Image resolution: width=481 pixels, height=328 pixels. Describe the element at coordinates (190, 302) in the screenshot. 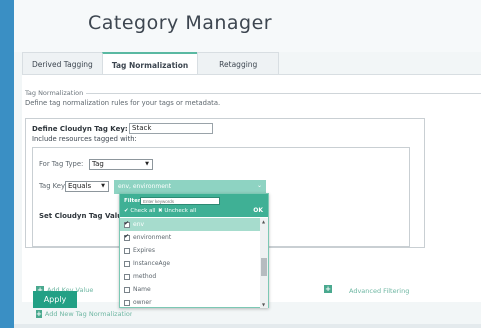

I see `list-item: owner` at that location.